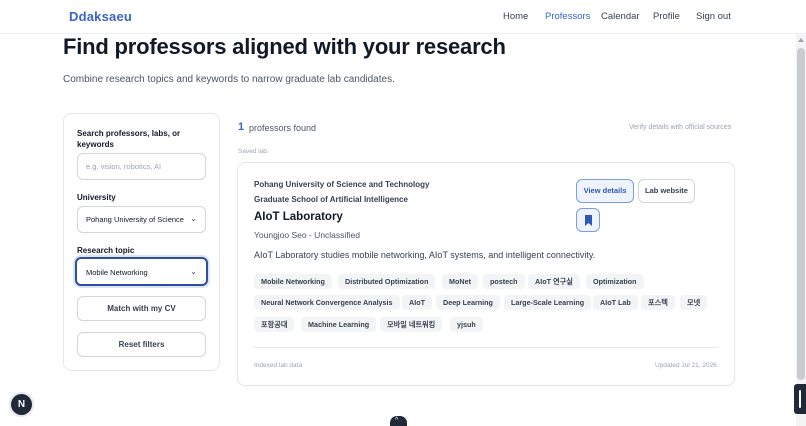 The image size is (806, 426). Describe the element at coordinates (307, 235) in the screenshot. I see `card-professor: Youngjoo Seo - Unclassified` at that location.